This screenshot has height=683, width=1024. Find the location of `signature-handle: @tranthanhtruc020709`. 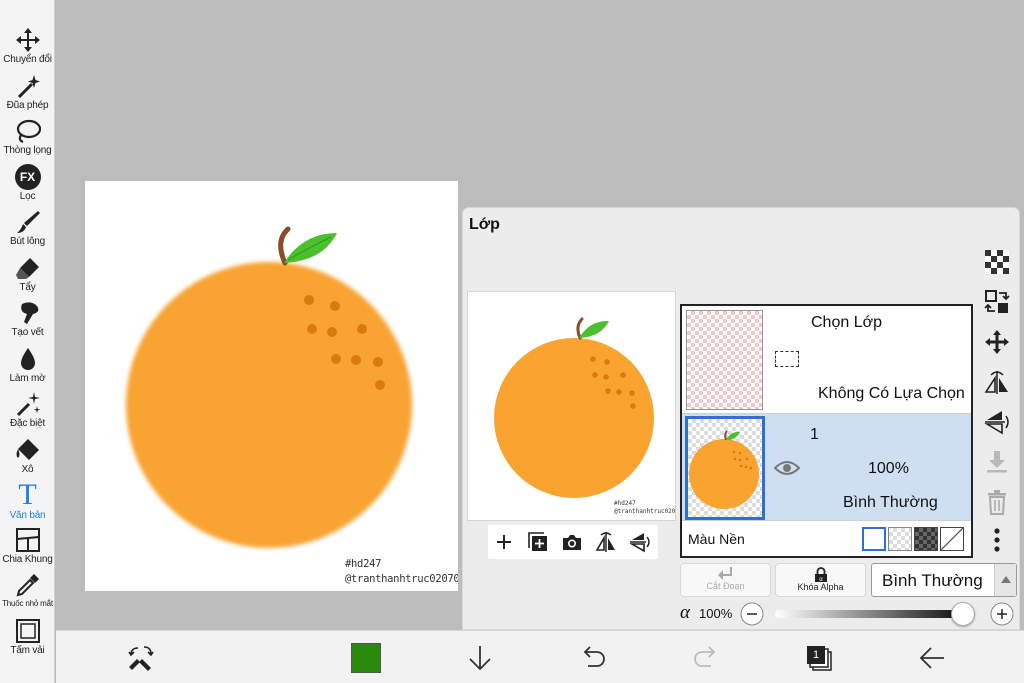

signature-handle: @tranthanhtruc020709 is located at coordinates (401, 579).